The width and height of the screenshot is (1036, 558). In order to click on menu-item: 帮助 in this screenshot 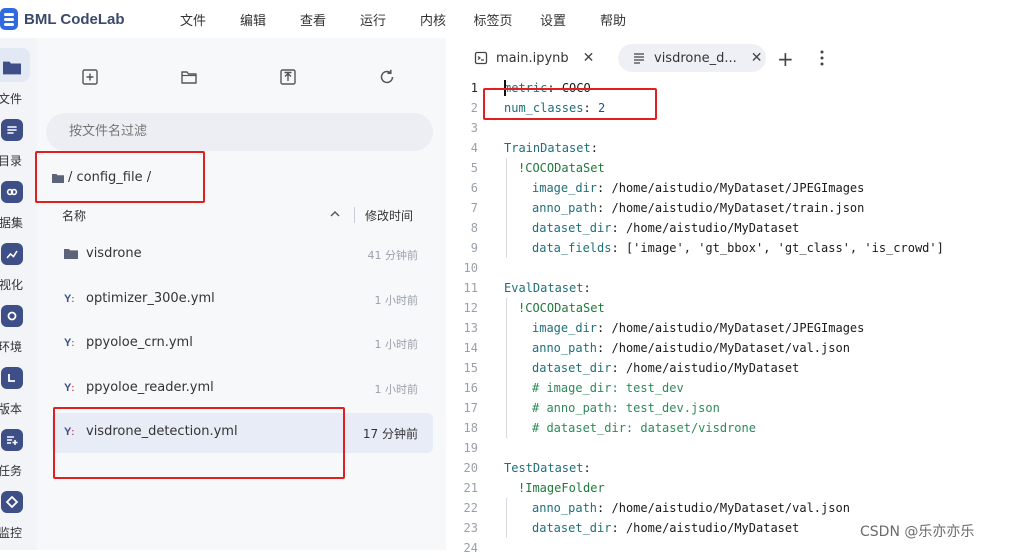, I will do `click(613, 19)`.